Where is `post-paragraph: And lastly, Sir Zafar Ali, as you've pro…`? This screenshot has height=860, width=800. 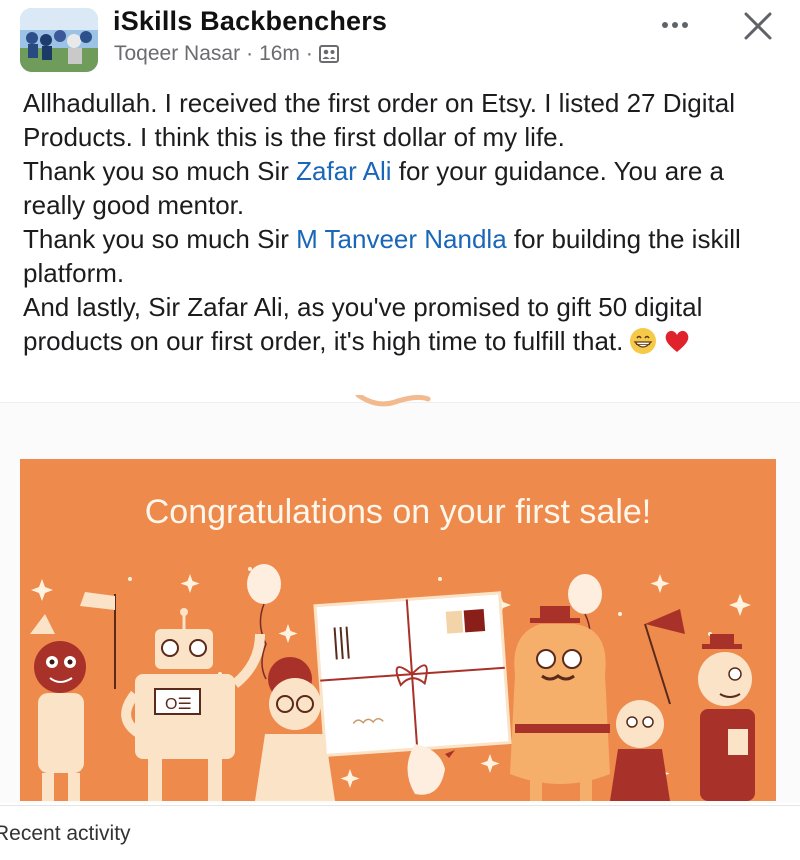 post-paragraph: And lastly, Sir Zafar Ali, as you've pro… is located at coordinates (403, 324).